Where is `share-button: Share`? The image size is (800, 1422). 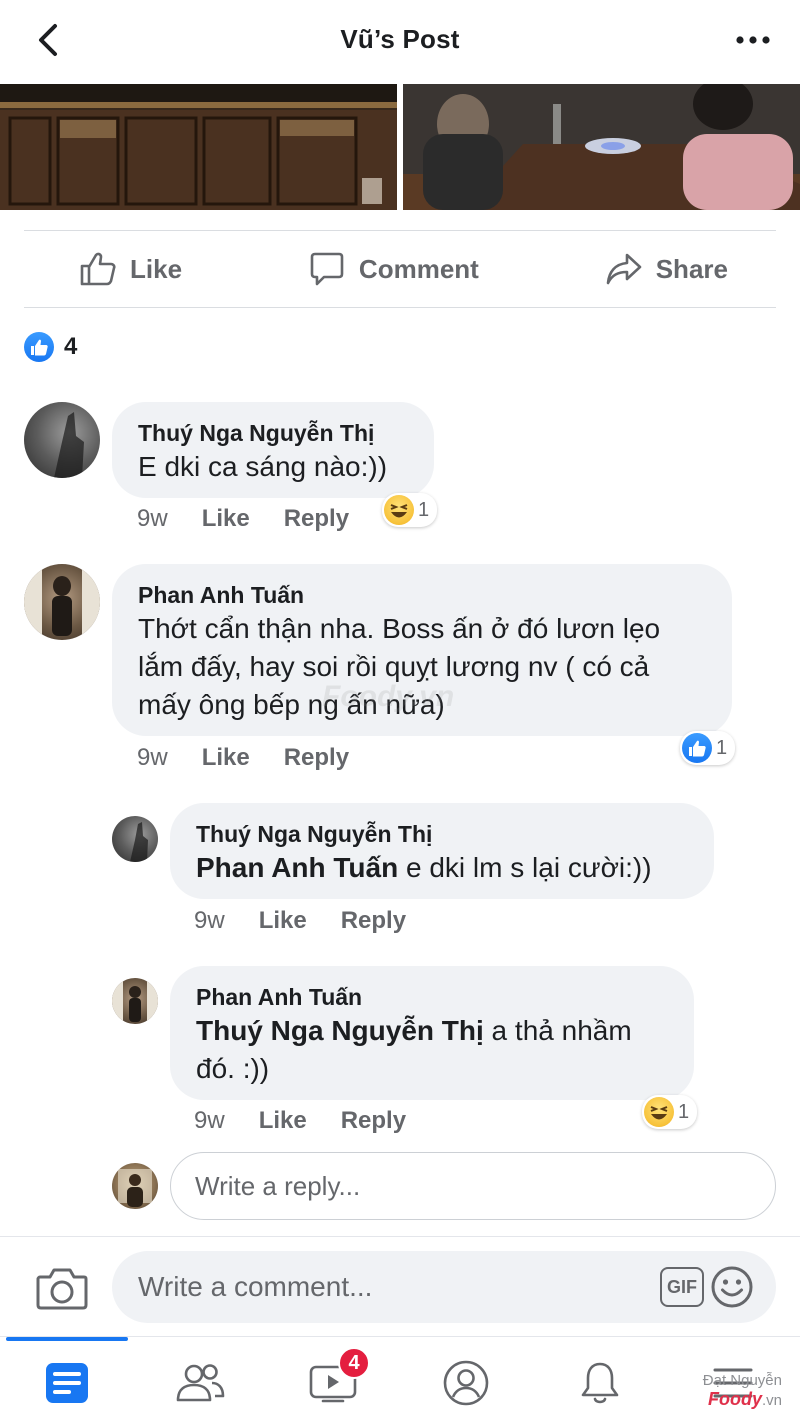 share-button: Share is located at coordinates (667, 269).